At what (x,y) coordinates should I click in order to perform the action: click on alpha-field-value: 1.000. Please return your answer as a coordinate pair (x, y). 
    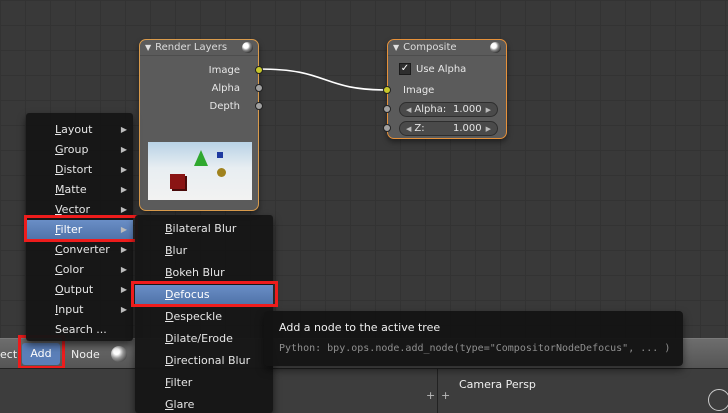
    Looking at the image, I should click on (467, 109).